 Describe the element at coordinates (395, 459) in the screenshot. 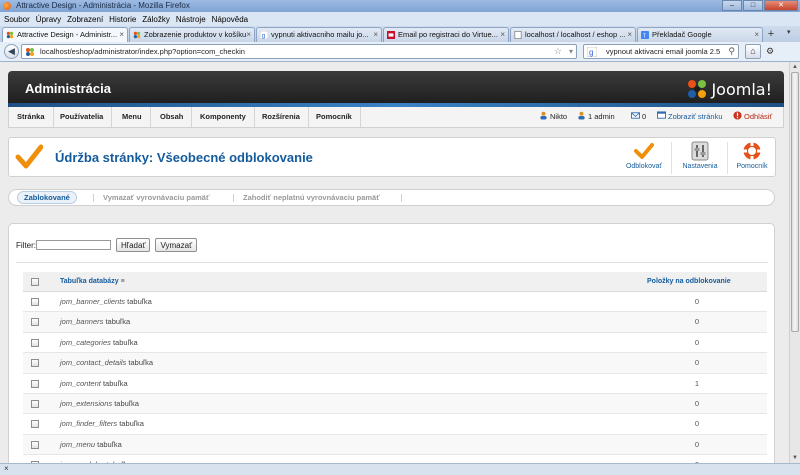

I see `table-row: jom_modules tabuľka2` at that location.